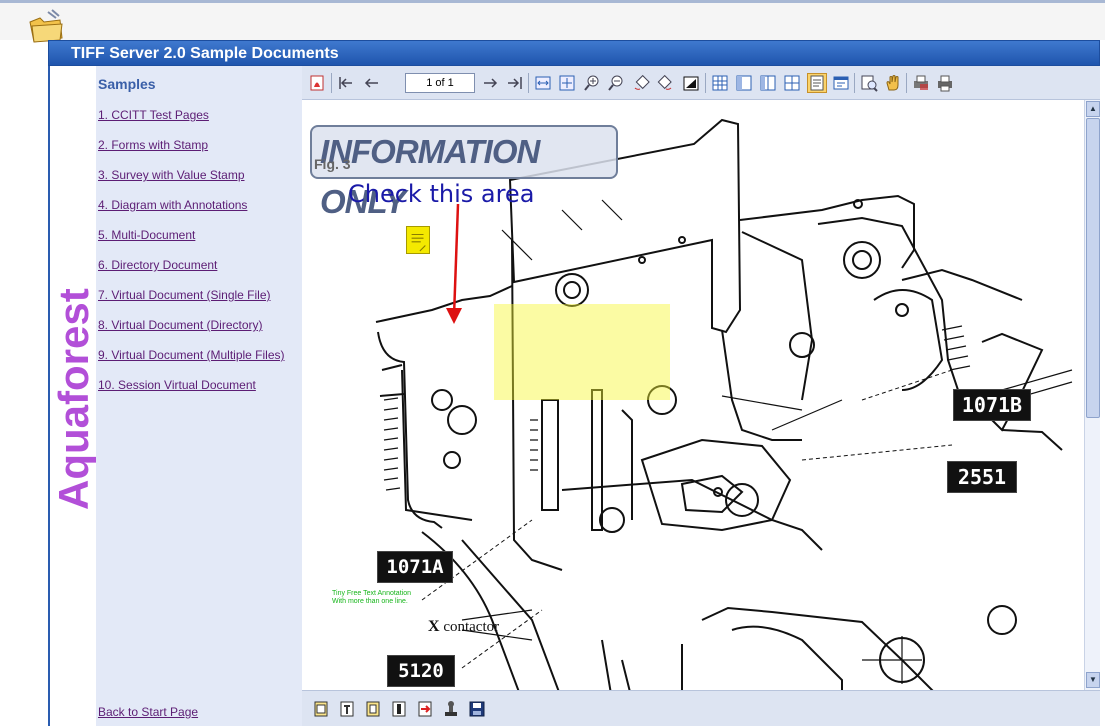 This screenshot has width=1105, height=726. I want to click on rotate-left-icon, so click(641, 83).